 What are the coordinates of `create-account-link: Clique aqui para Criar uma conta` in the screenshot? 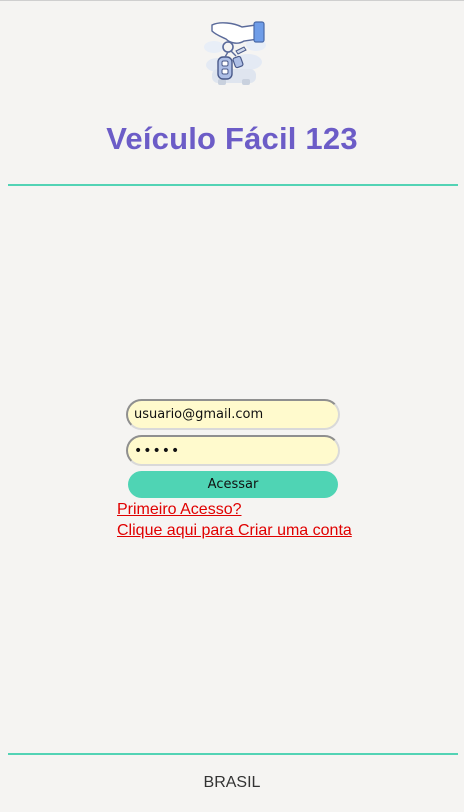 It's located at (234, 531).